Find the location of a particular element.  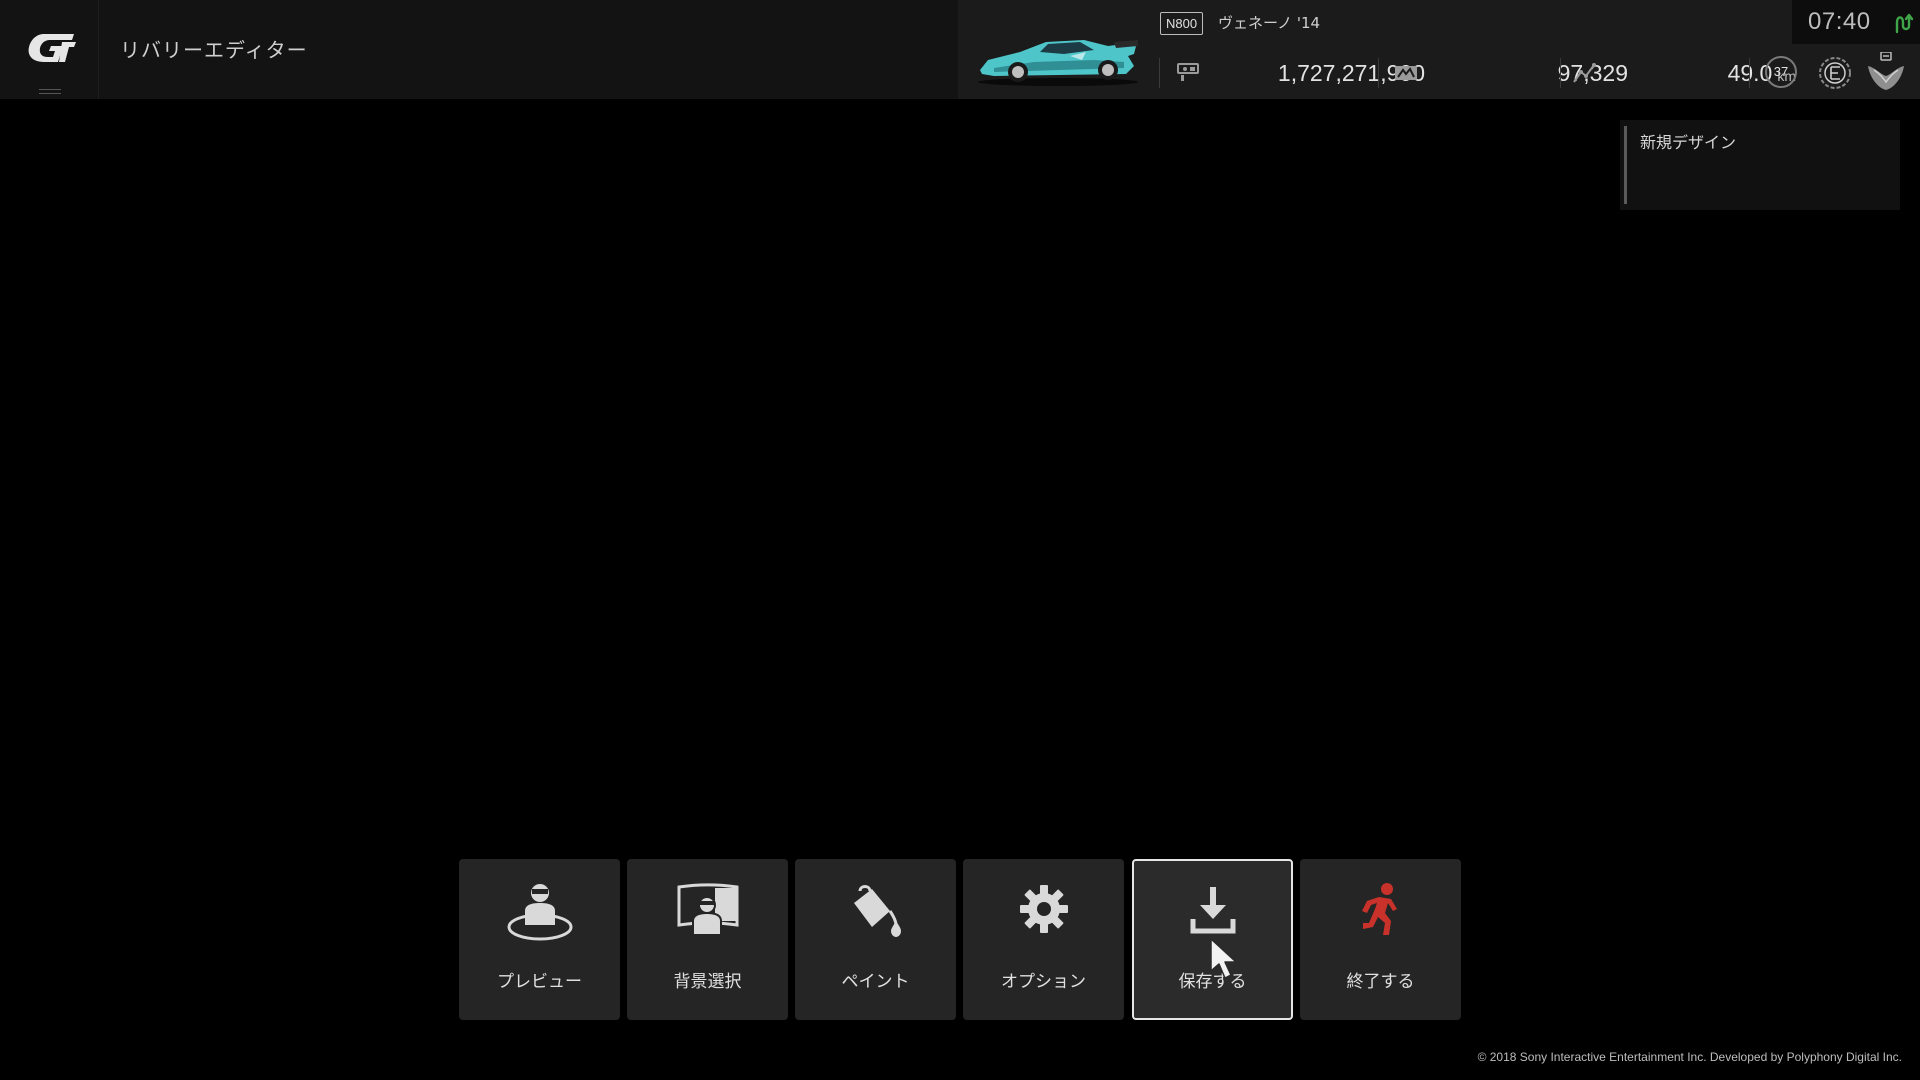

mouse-cursor-icon is located at coordinates (1223, 958).